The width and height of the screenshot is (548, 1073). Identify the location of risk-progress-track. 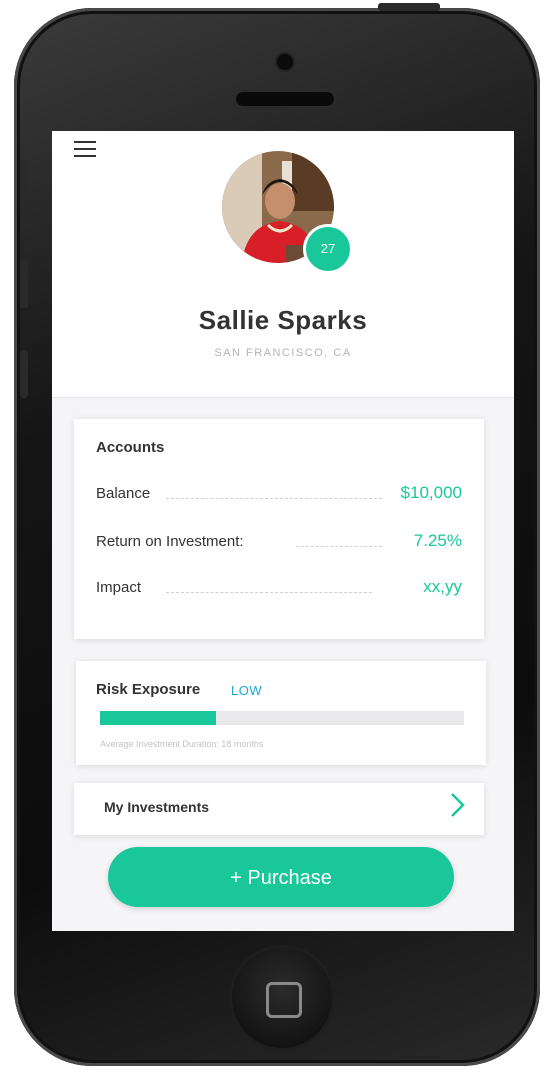
(282, 718).